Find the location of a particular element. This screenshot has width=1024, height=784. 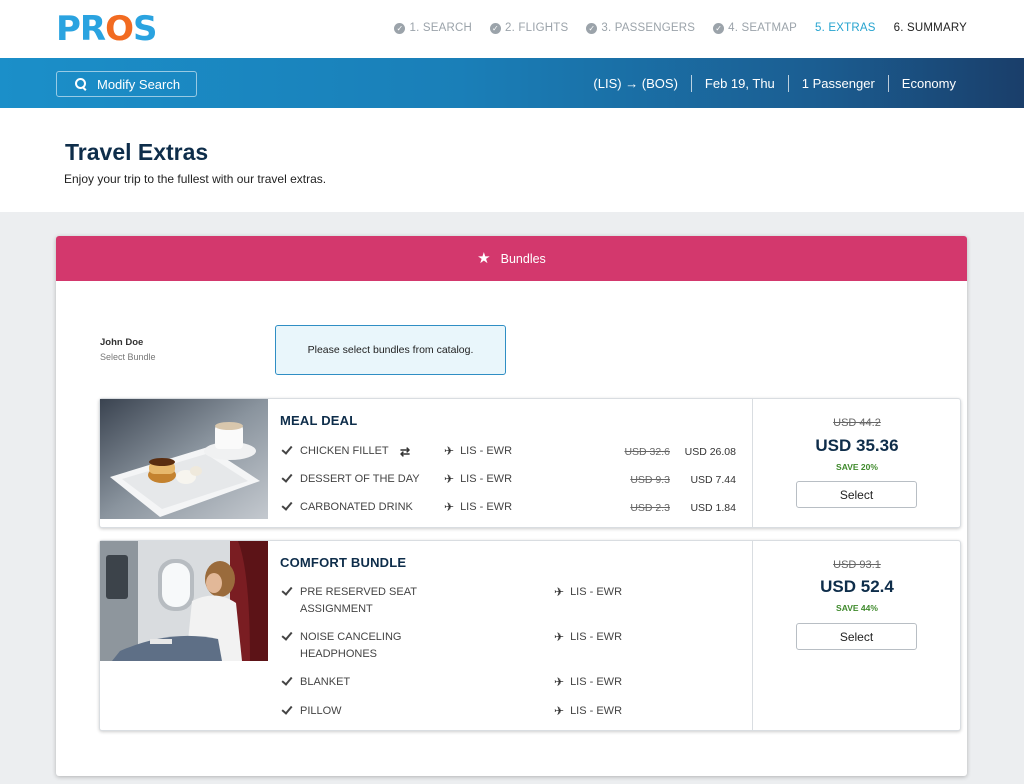

step-seatmap: ✓ 4. SEATMAP is located at coordinates (755, 28).